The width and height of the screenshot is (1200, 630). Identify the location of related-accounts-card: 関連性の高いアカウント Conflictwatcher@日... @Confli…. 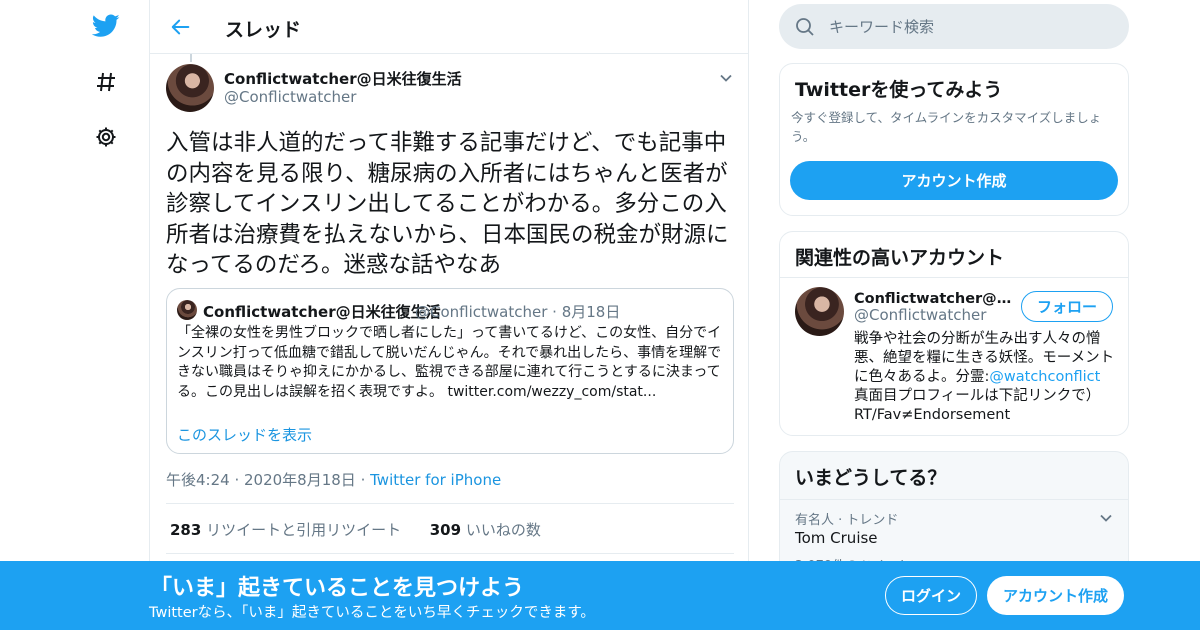
(954, 333).